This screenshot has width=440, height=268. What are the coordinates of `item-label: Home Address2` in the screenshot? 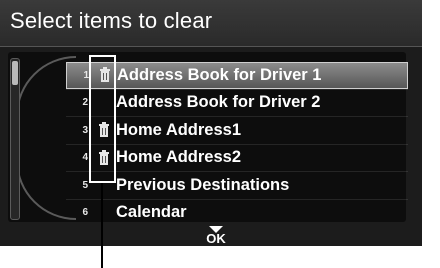 It's located at (179, 157).